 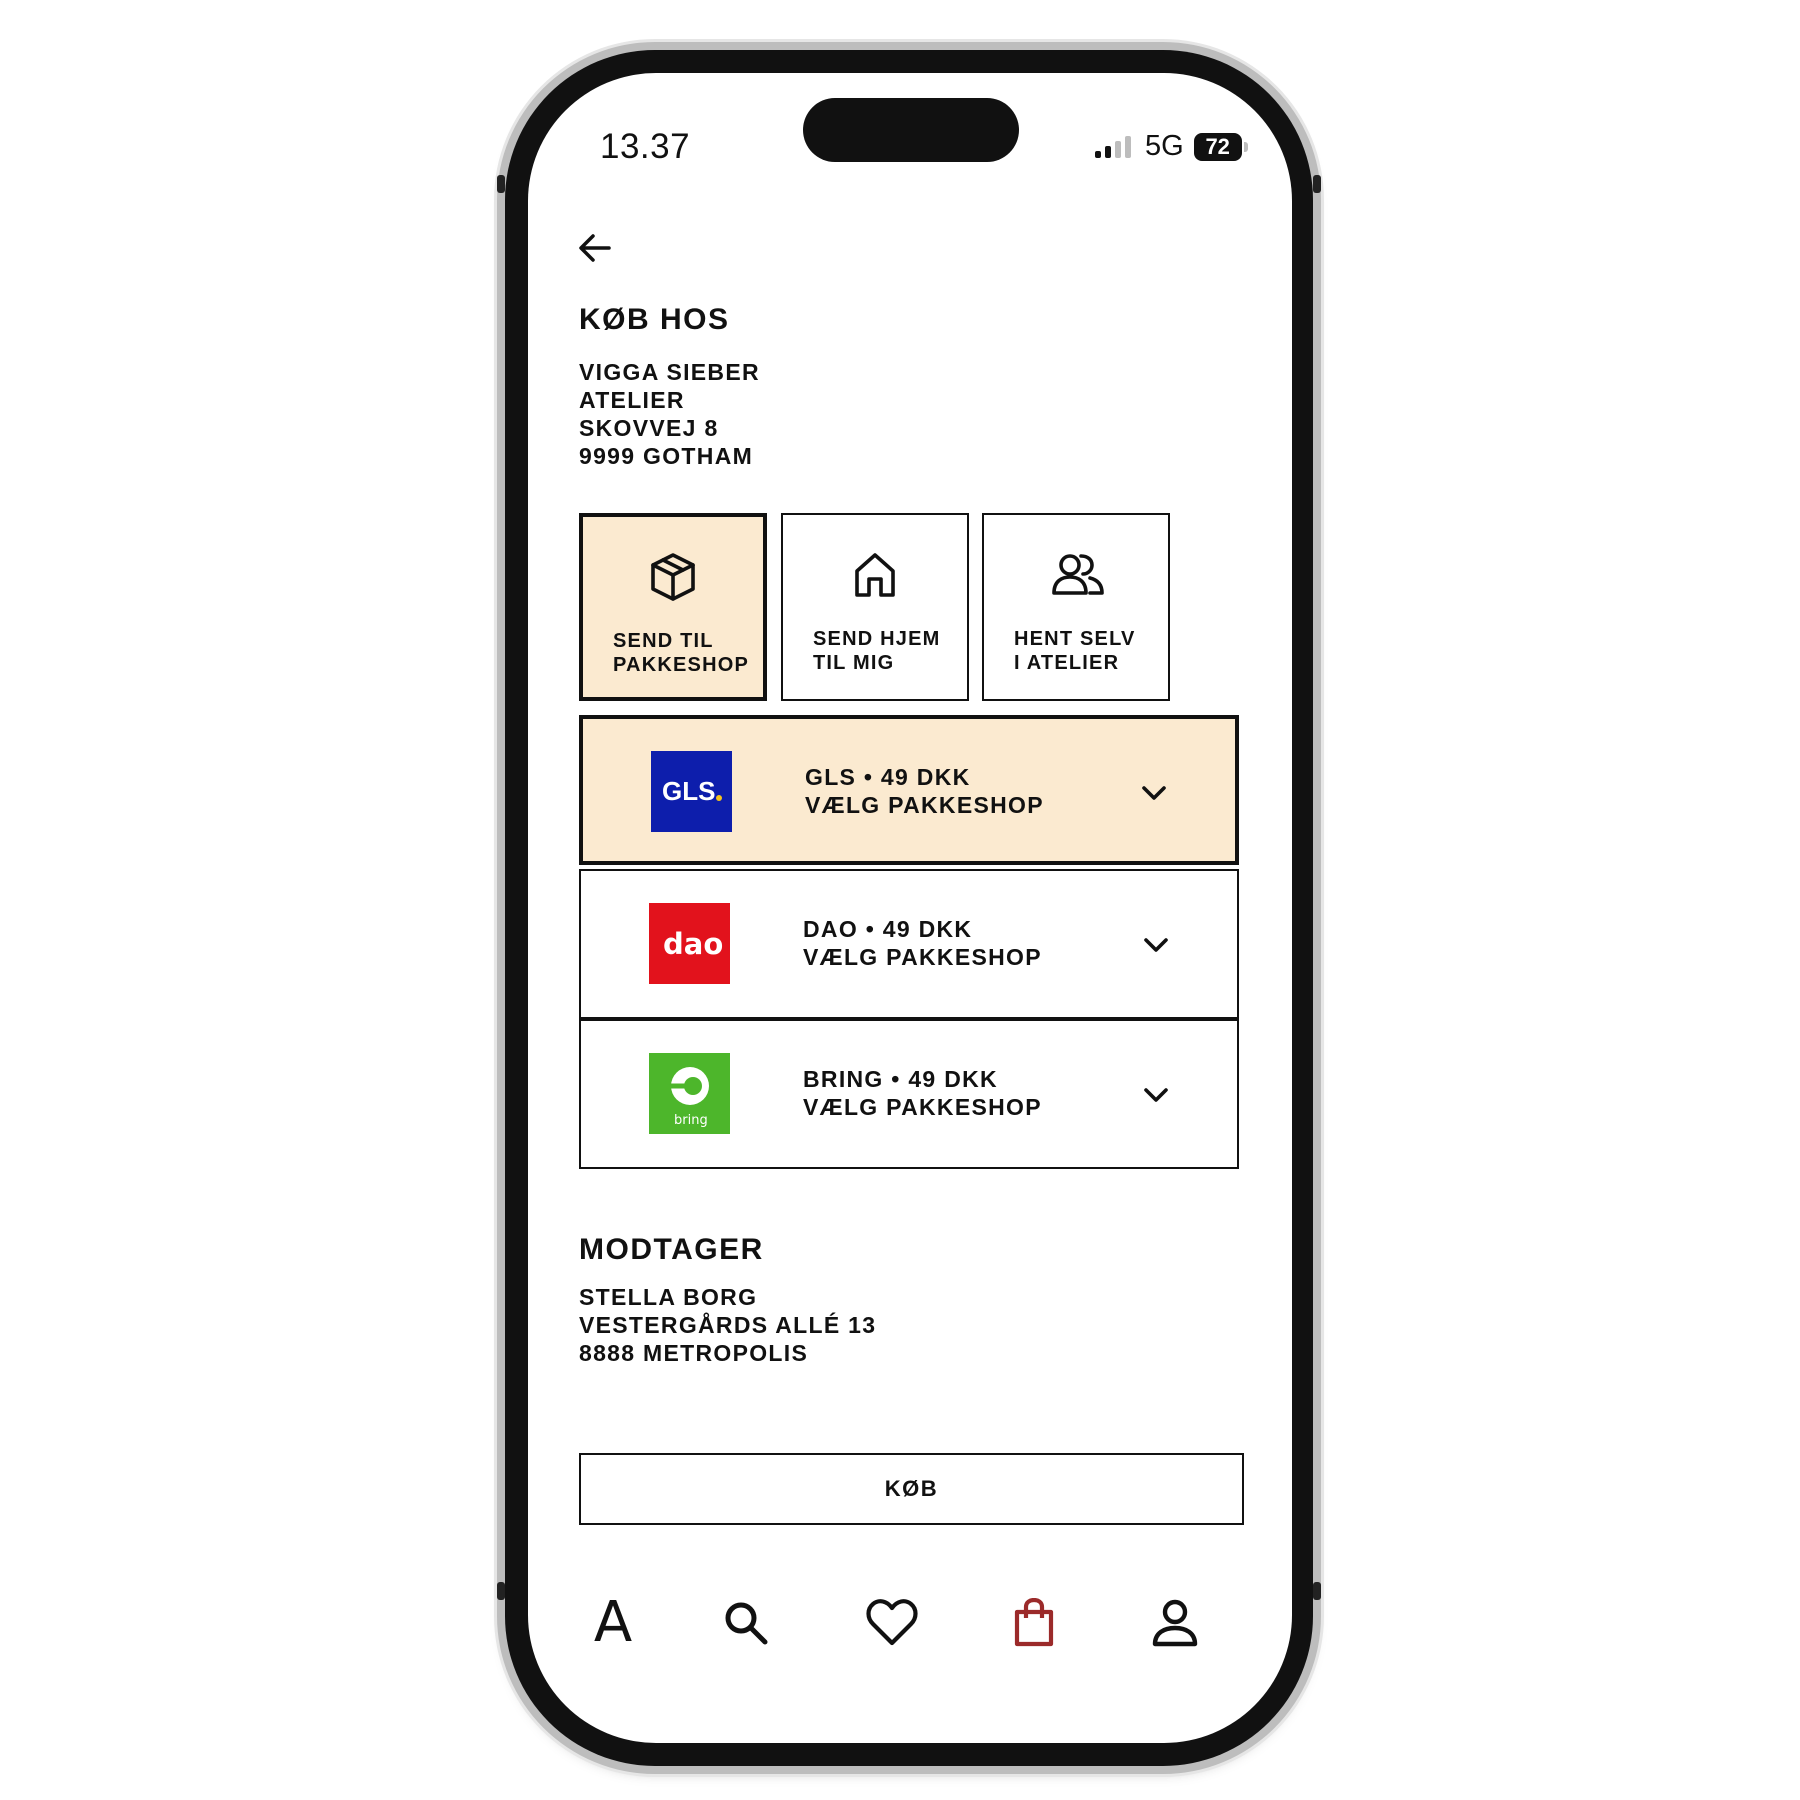 I want to click on side-button-left-lower, so click(x=501, y=1591).